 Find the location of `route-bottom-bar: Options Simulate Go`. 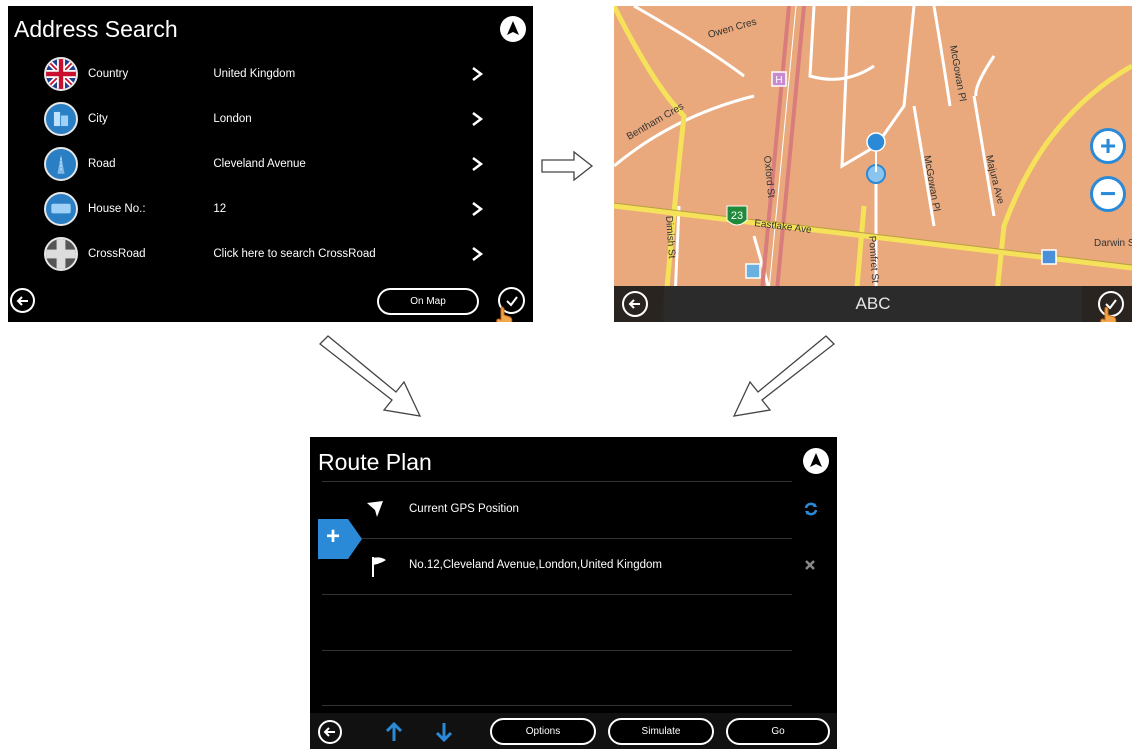

route-bottom-bar: Options Simulate Go is located at coordinates (573, 731).